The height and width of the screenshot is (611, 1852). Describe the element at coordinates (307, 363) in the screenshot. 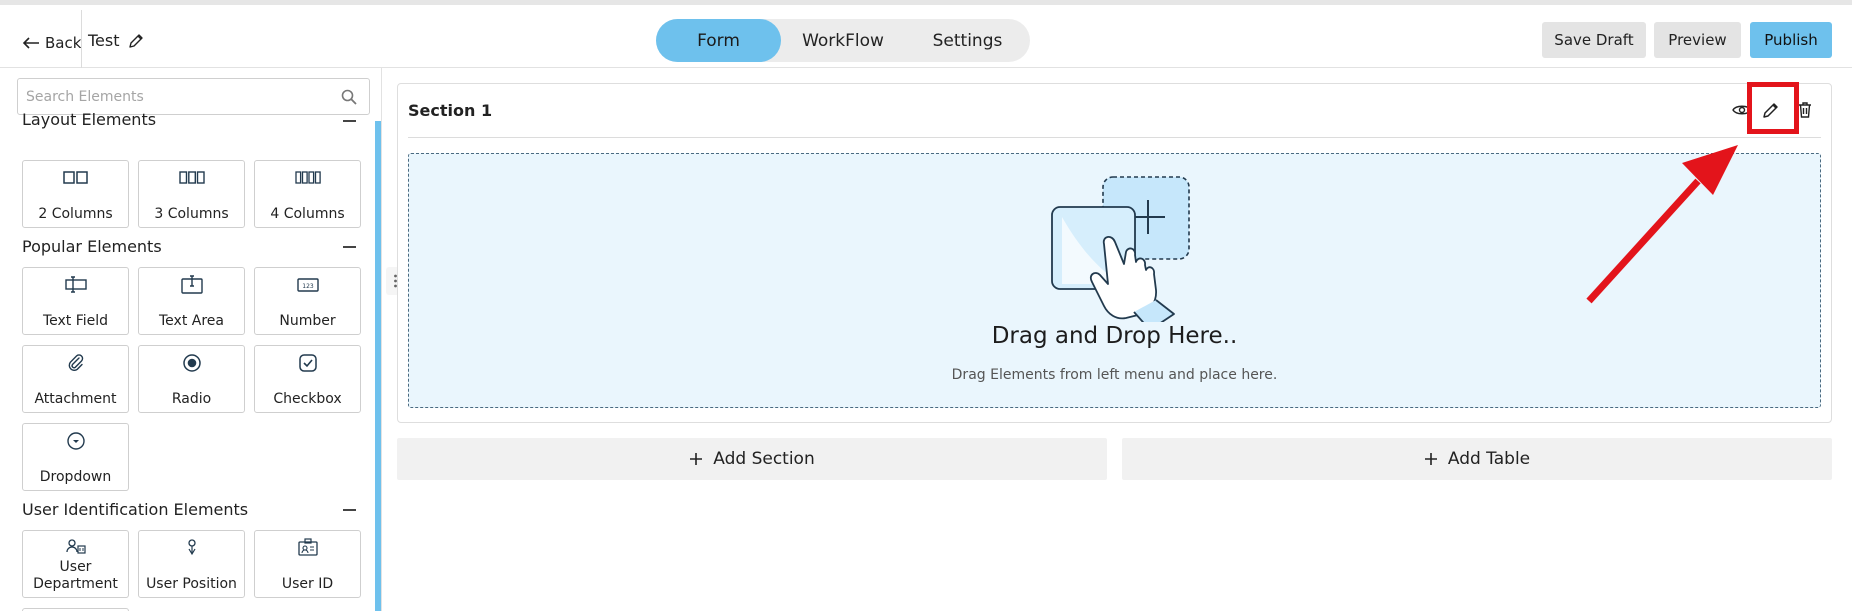

I see `checkbox-icon` at that location.